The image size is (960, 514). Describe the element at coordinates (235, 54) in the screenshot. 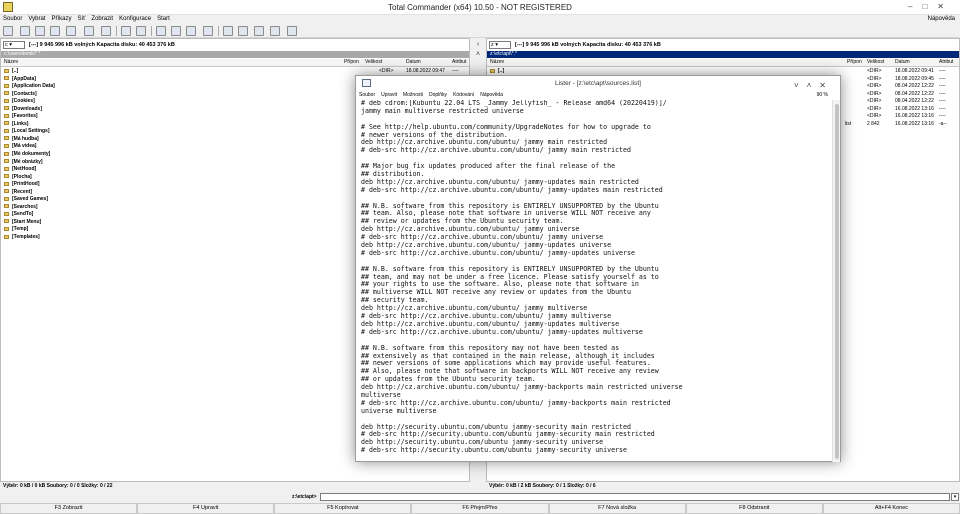

I see `left-path: c:\users\tomk\*.*` at that location.